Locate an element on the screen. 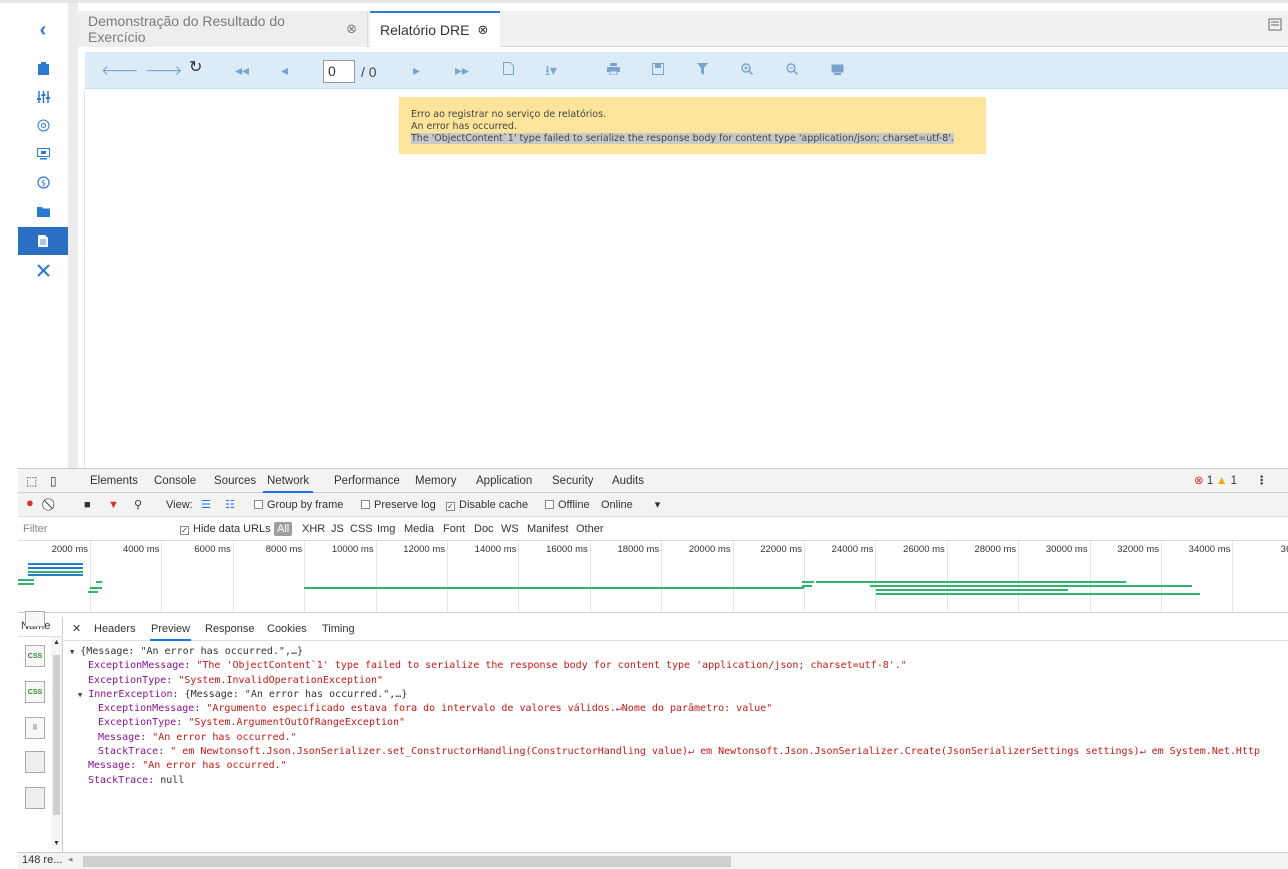 This screenshot has height=869, width=1288. request-list-scrollbar: ▲ ▼ is located at coordinates (56, 743).